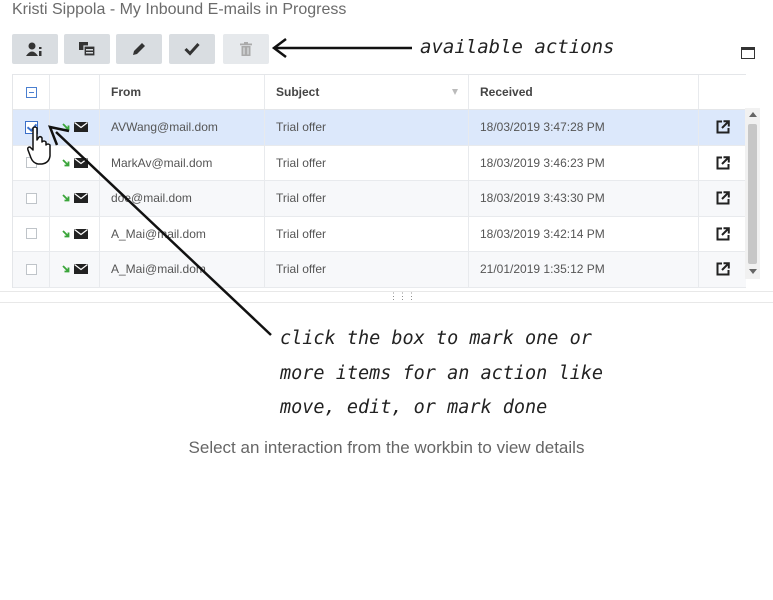  I want to click on row-from: doe@mail.dom, so click(182, 198).